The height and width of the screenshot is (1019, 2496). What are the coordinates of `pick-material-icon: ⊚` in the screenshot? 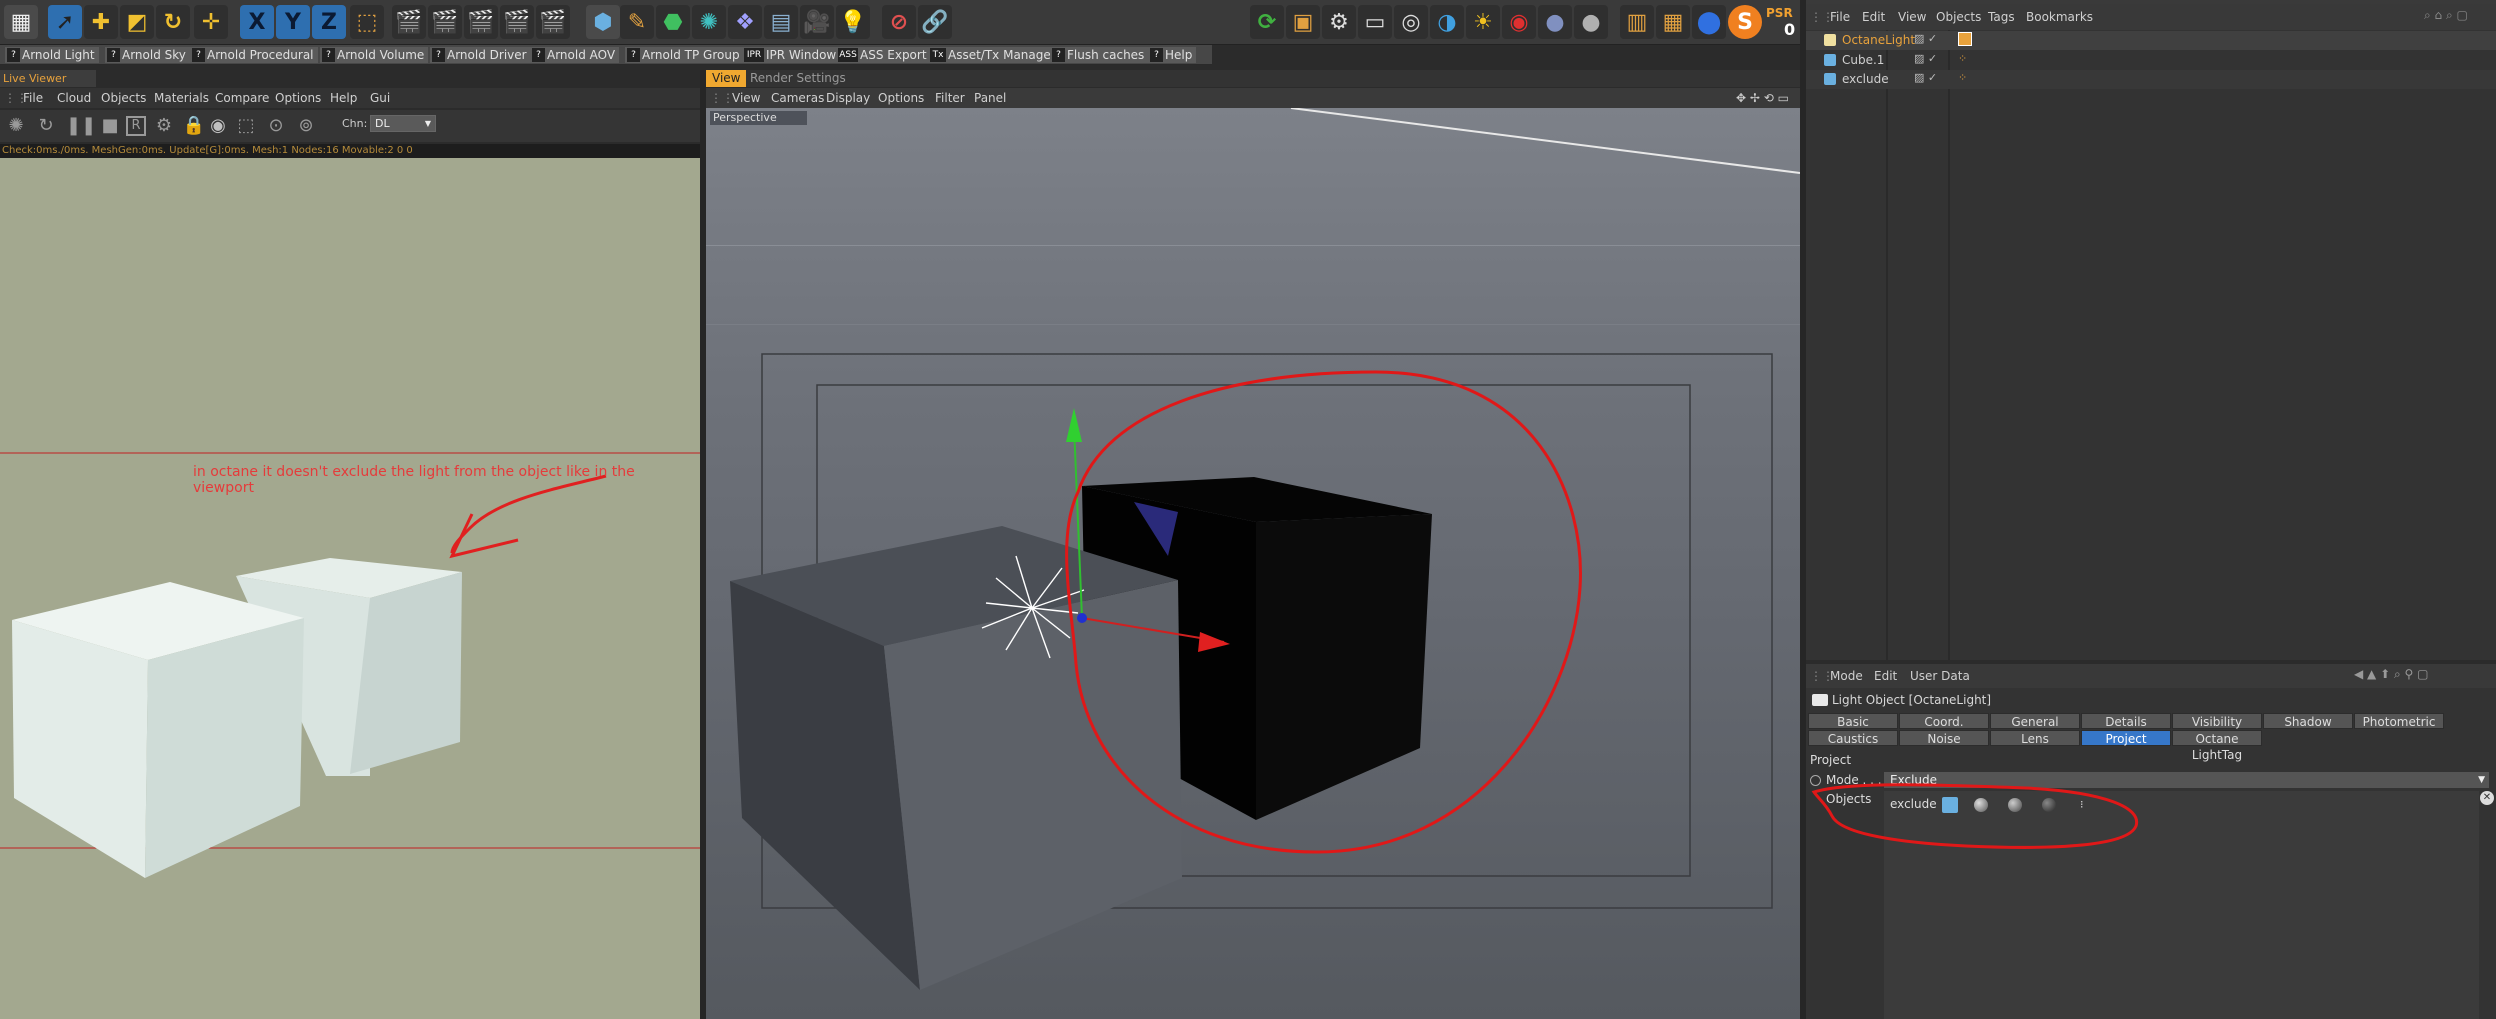 It's located at (306, 126).